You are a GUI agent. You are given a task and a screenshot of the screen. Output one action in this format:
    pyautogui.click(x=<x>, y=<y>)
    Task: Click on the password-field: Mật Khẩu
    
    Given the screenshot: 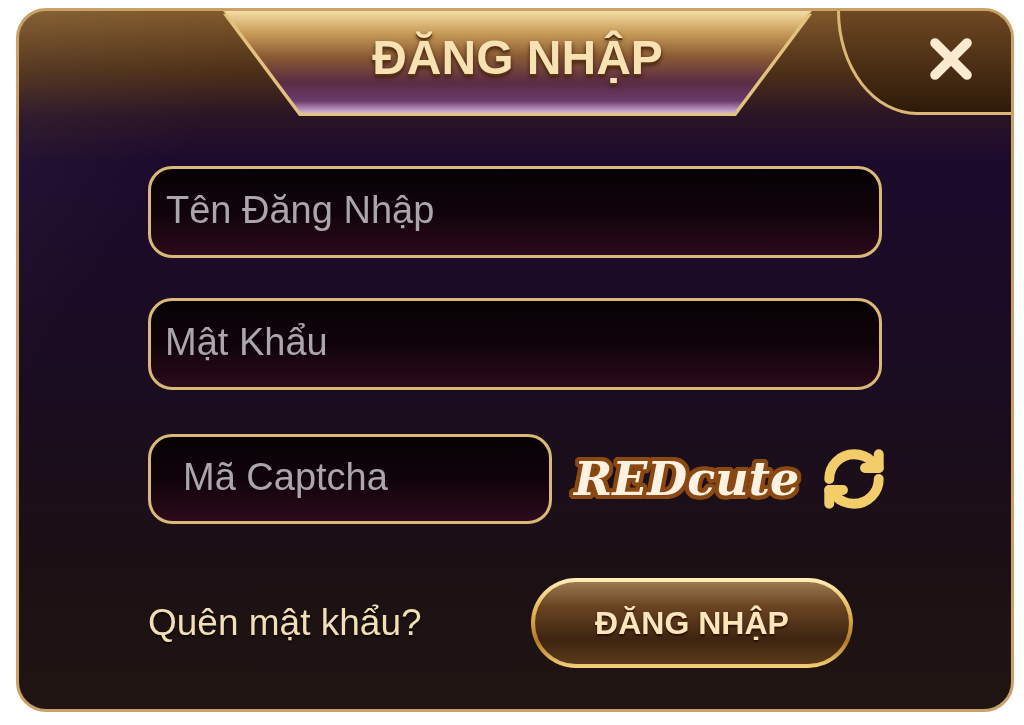 What is the action you would take?
    pyautogui.click(x=515, y=344)
    